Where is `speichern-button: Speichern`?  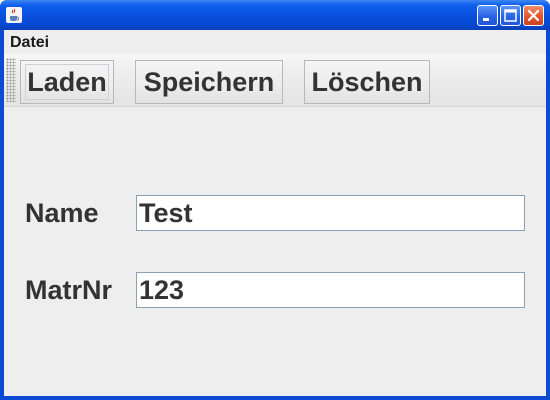
speichern-button: Speichern is located at coordinates (209, 82).